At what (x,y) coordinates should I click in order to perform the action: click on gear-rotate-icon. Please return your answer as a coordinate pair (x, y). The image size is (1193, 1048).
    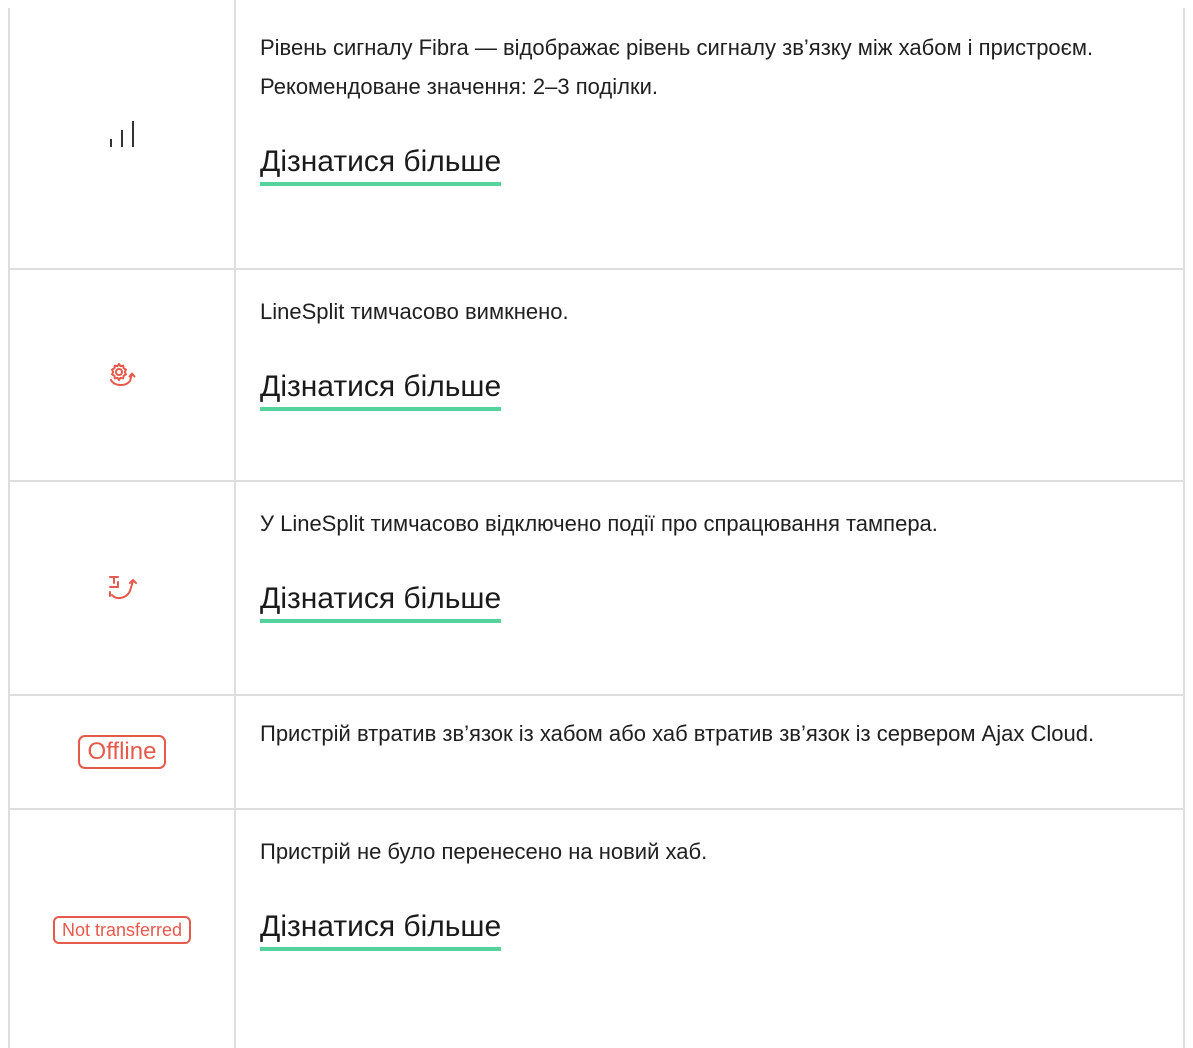
    Looking at the image, I should click on (122, 375).